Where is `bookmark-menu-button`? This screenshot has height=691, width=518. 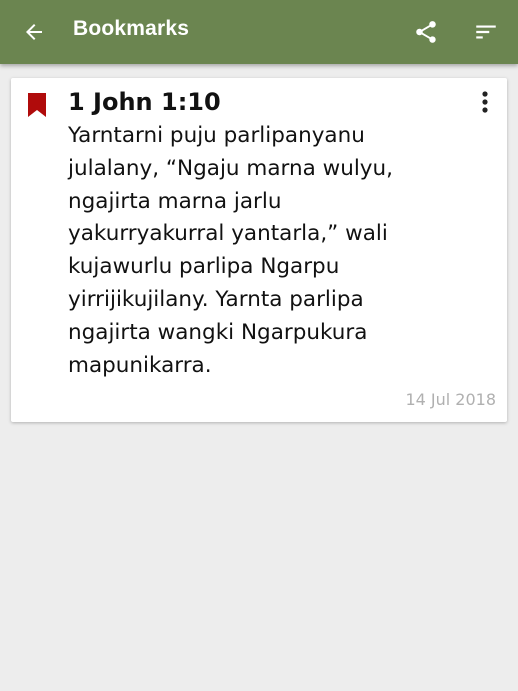 bookmark-menu-button is located at coordinates (485, 102).